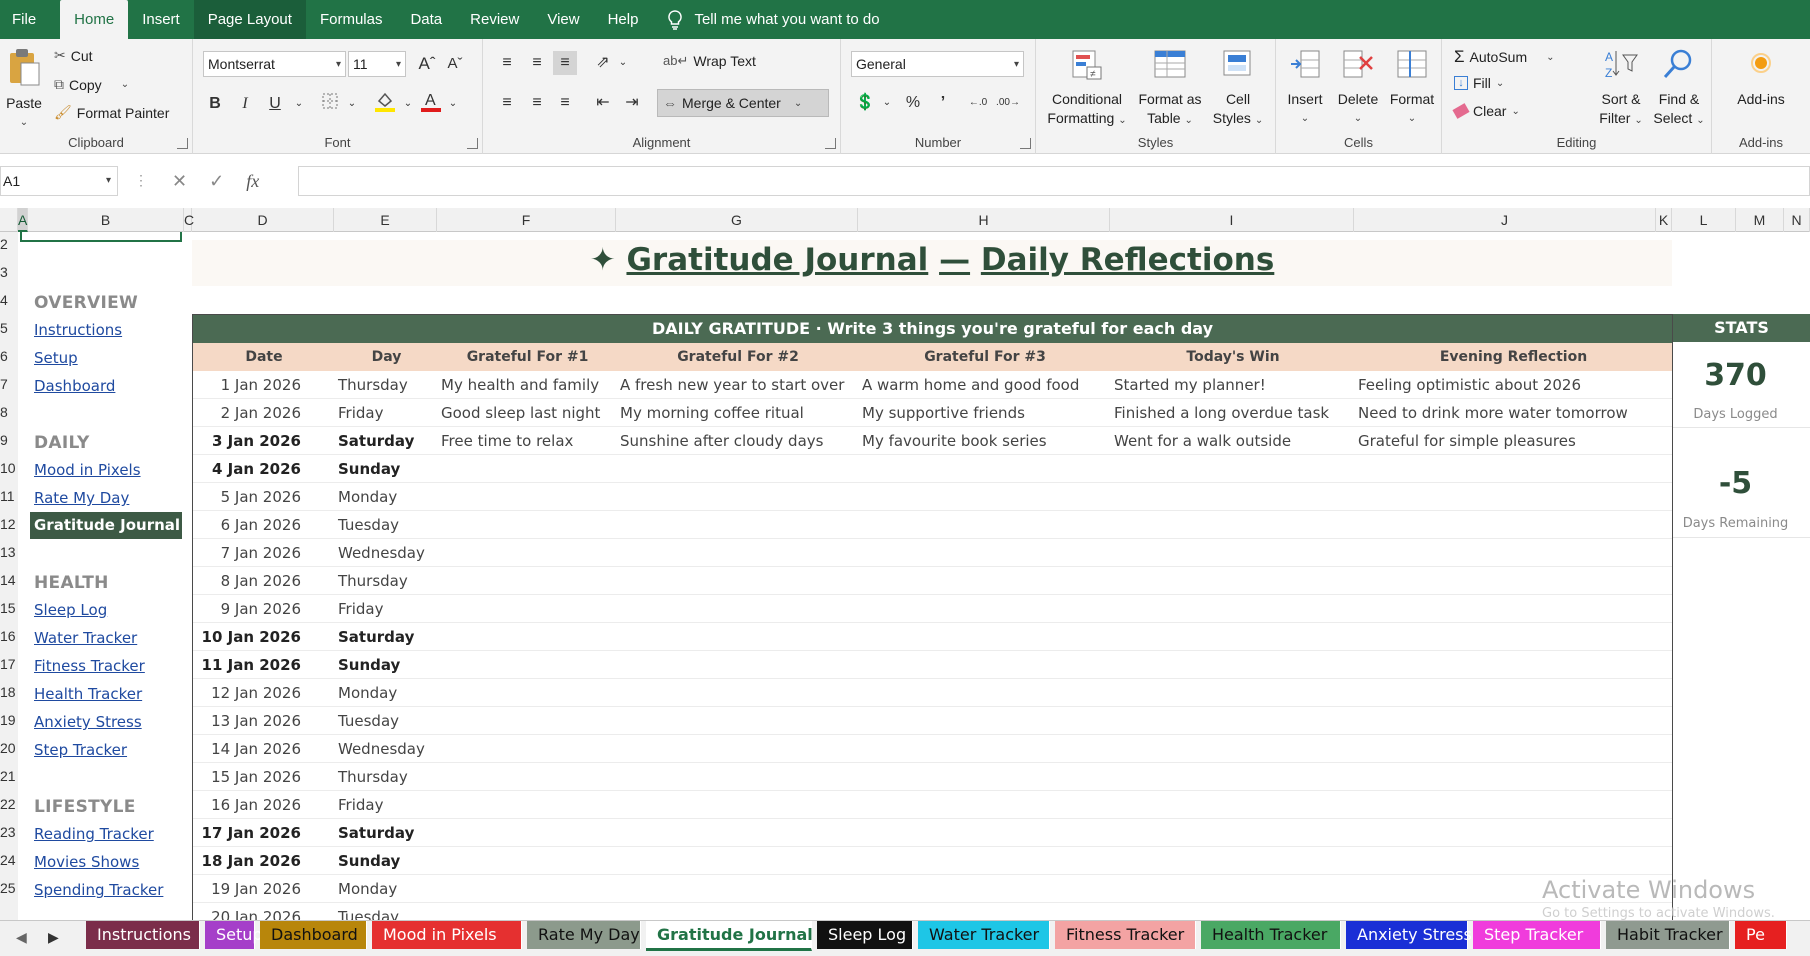 This screenshot has height=956, width=1810. I want to click on row-header: 6, so click(9, 356).